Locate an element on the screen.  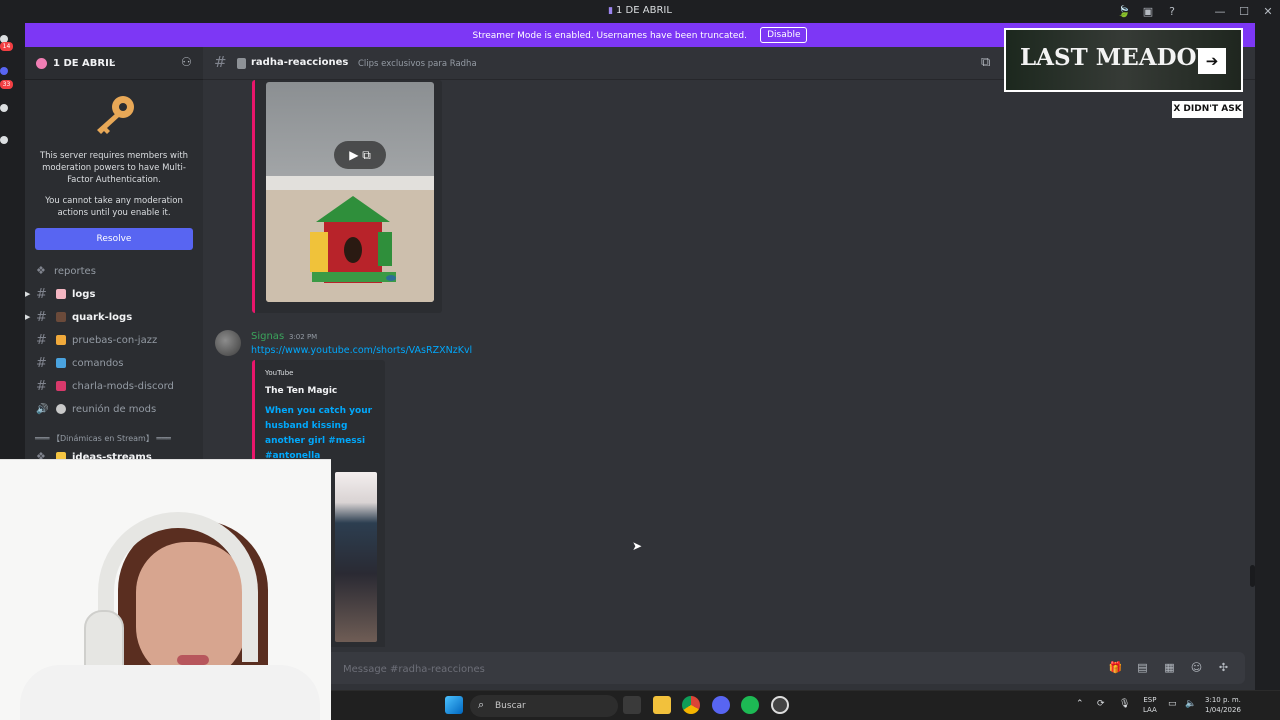
system-clock: 3:10 p. m. 1/04/2026 is located at coordinates (1223, 705).